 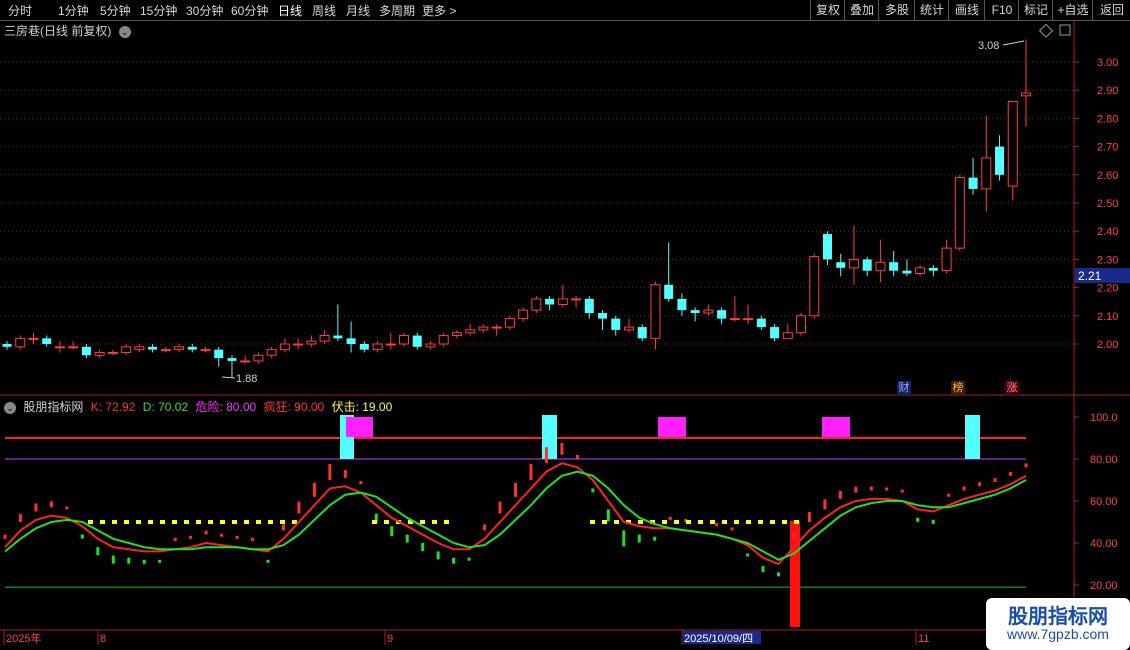 What do you see at coordinates (1058, 634) in the screenshot?
I see `watermark-url: www.7gpzb.com` at bounding box center [1058, 634].